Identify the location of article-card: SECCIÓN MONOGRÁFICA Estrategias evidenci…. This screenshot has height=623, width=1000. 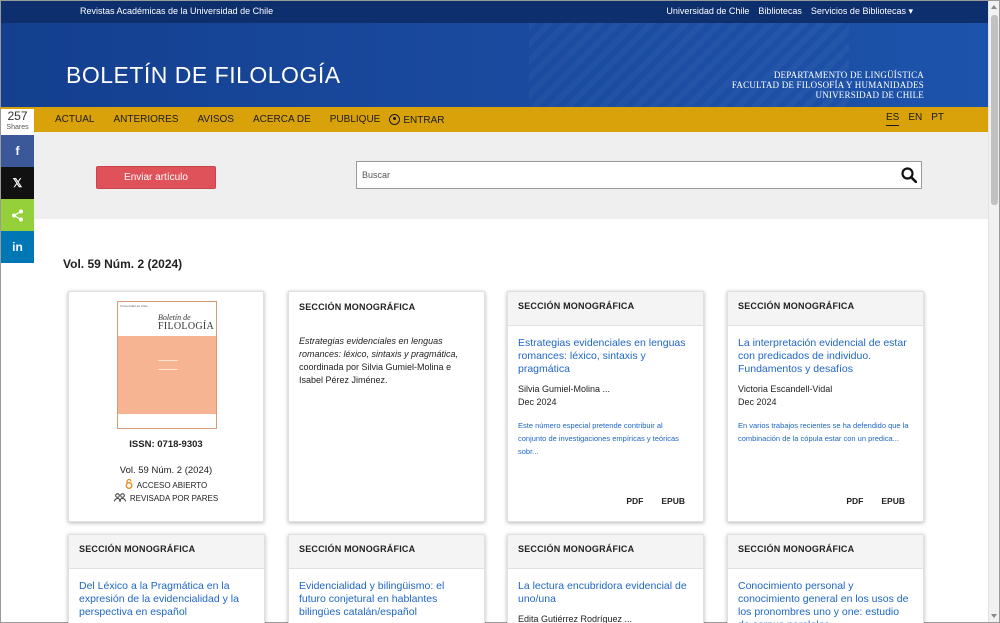
(605, 406).